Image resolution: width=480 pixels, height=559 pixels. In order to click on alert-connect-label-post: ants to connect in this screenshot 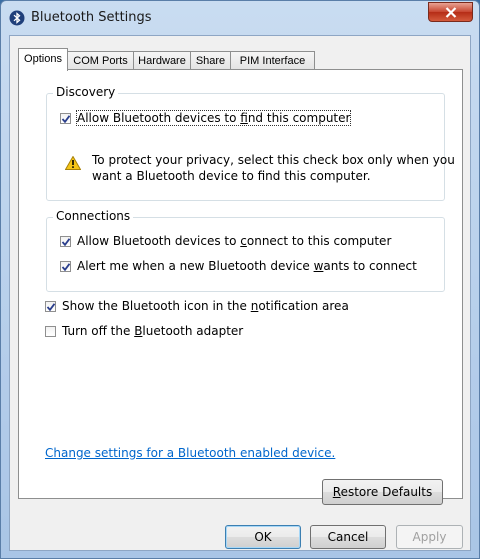, I will do `click(370, 266)`.